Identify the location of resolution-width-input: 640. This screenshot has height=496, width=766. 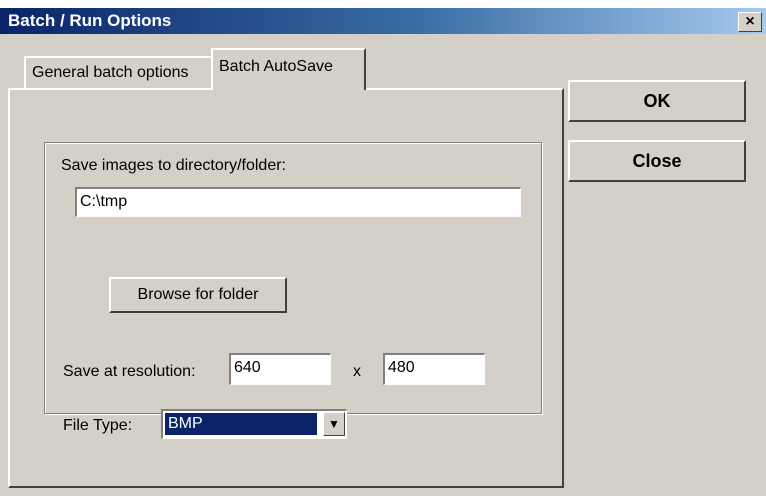
(280, 369).